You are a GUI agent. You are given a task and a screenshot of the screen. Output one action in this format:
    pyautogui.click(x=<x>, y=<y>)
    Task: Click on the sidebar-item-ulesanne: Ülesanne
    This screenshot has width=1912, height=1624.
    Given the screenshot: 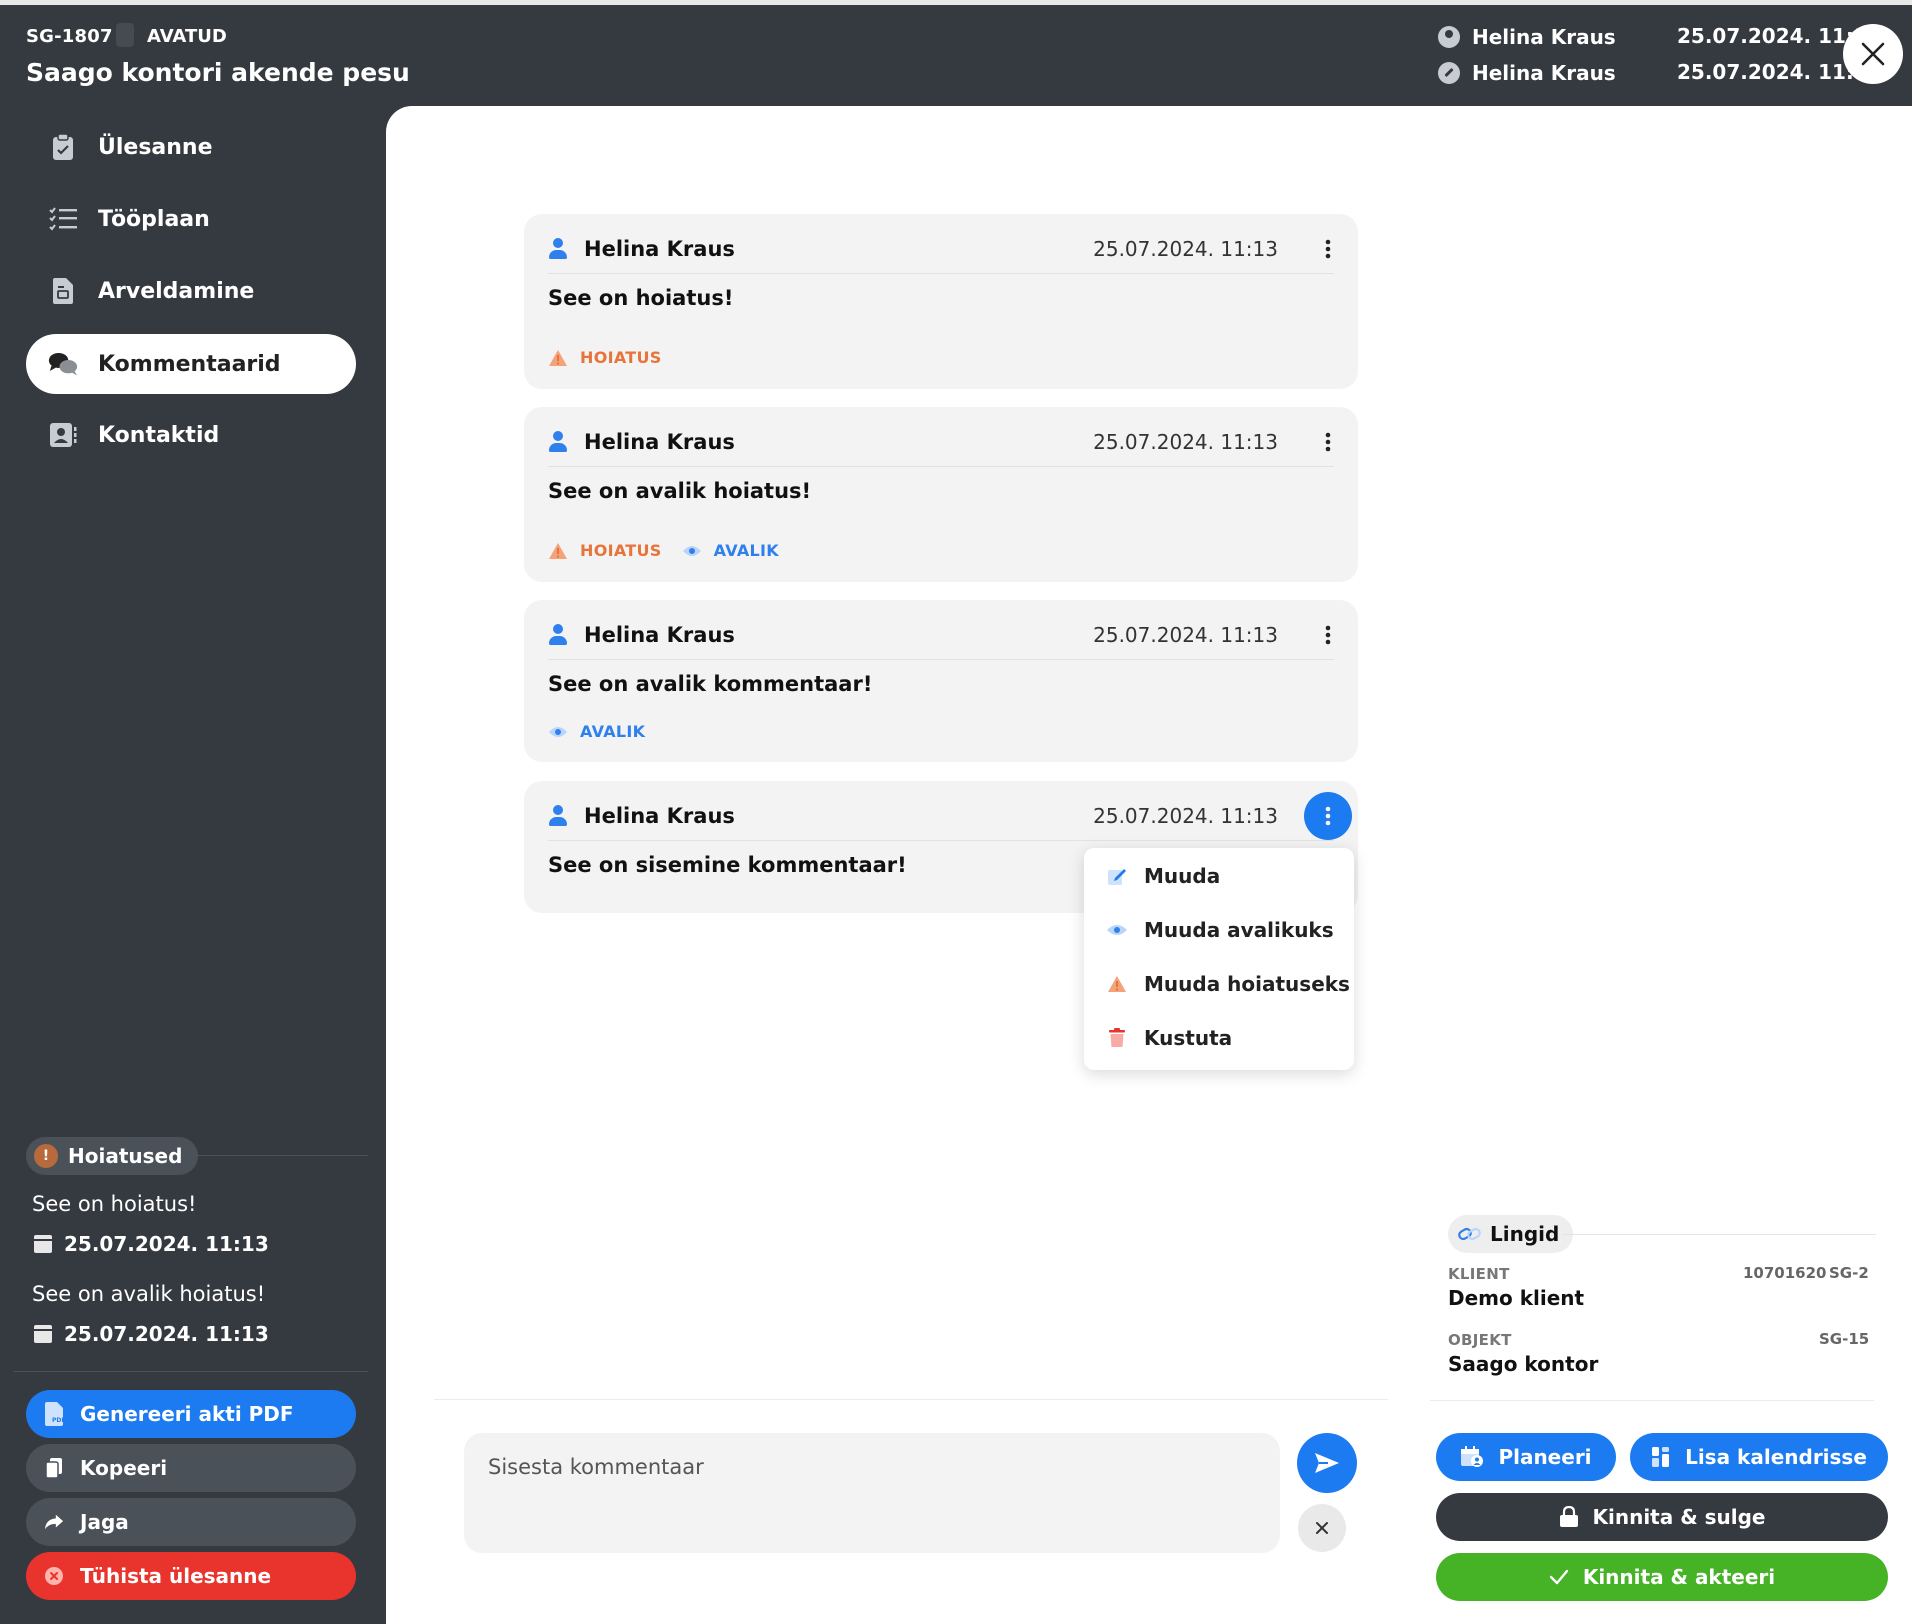 What is the action you would take?
    pyautogui.click(x=191, y=147)
    